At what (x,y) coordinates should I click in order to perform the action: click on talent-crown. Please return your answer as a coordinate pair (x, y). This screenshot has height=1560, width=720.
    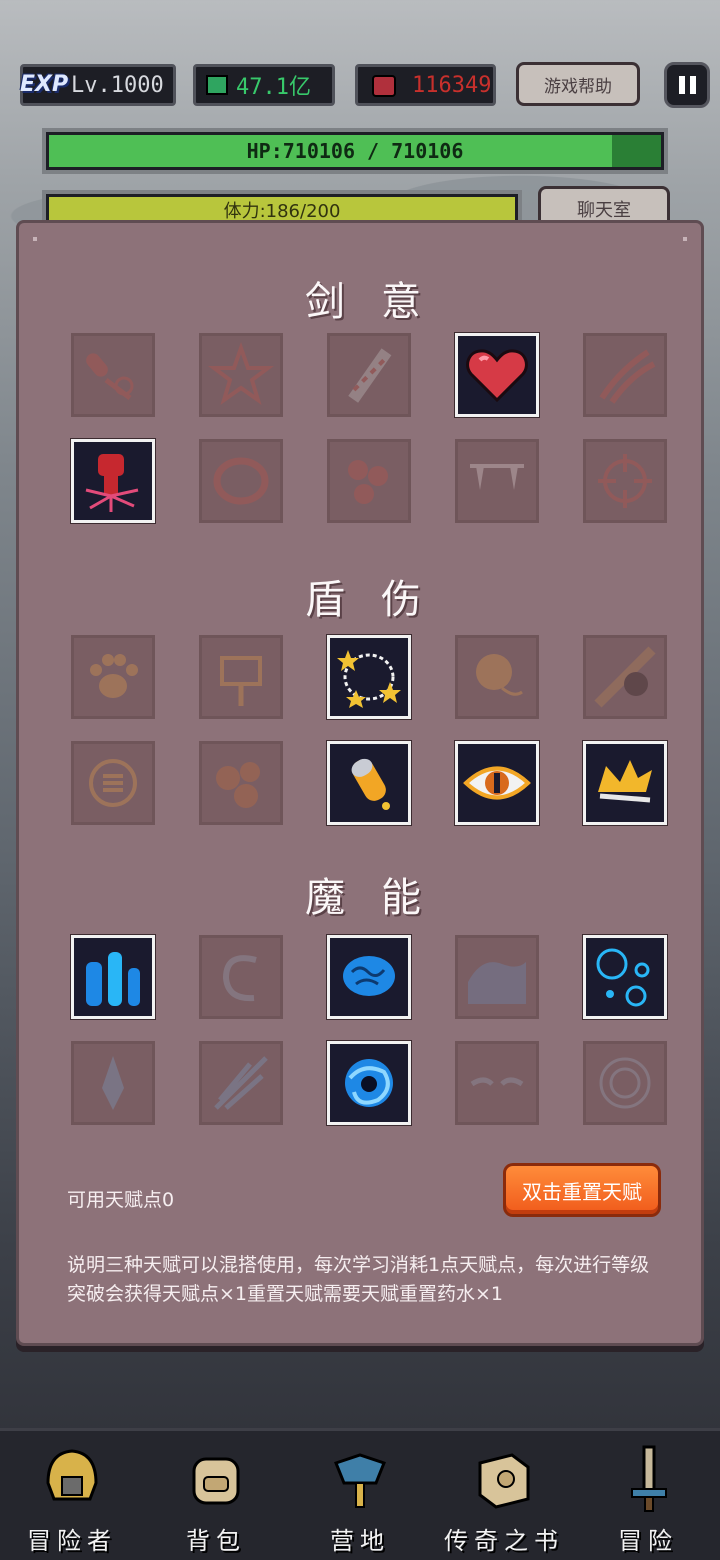
    Looking at the image, I should click on (625, 783).